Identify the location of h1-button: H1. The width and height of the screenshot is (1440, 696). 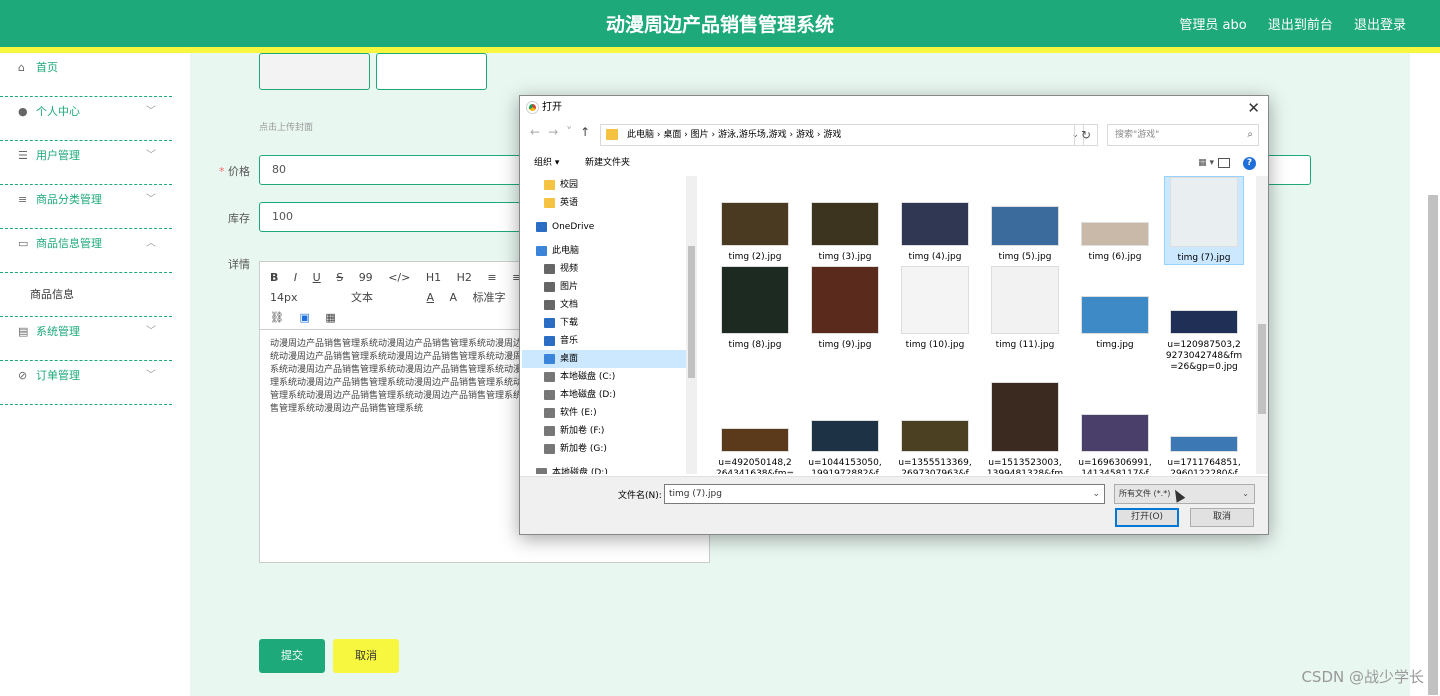
(433, 278).